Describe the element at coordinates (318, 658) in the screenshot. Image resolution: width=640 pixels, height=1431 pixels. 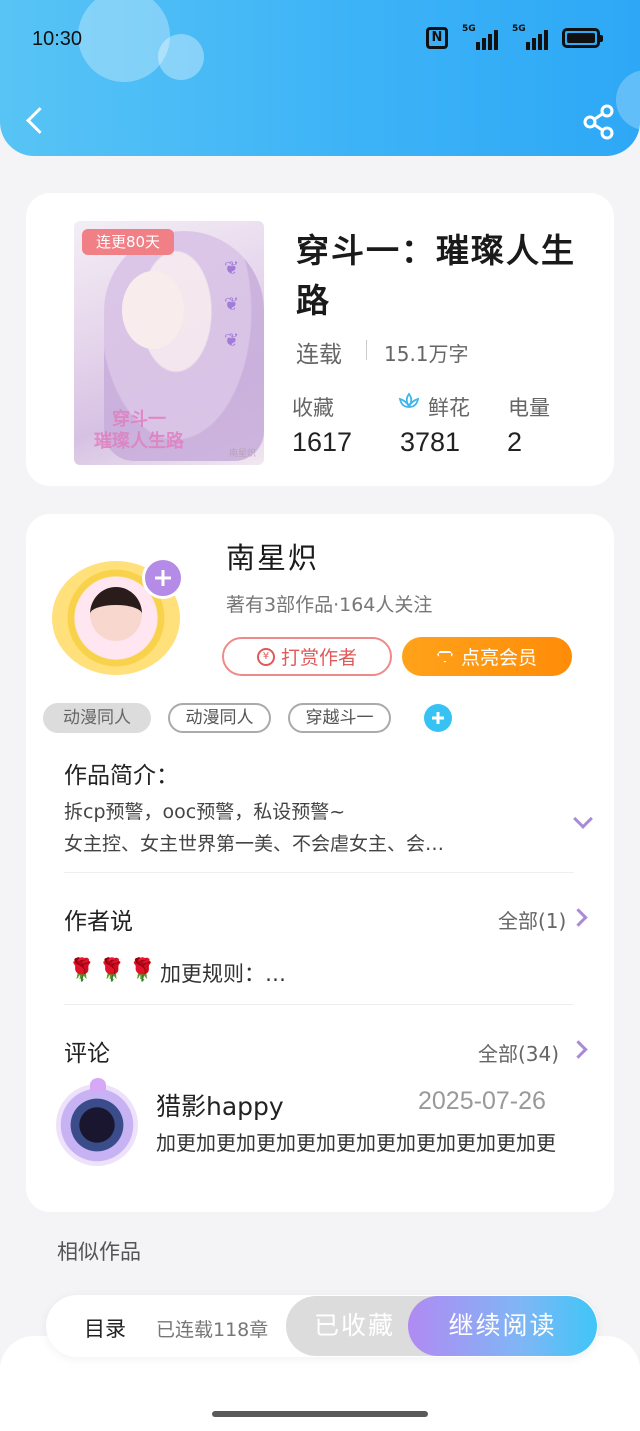
I see `reward-label: 打赏作者` at that location.